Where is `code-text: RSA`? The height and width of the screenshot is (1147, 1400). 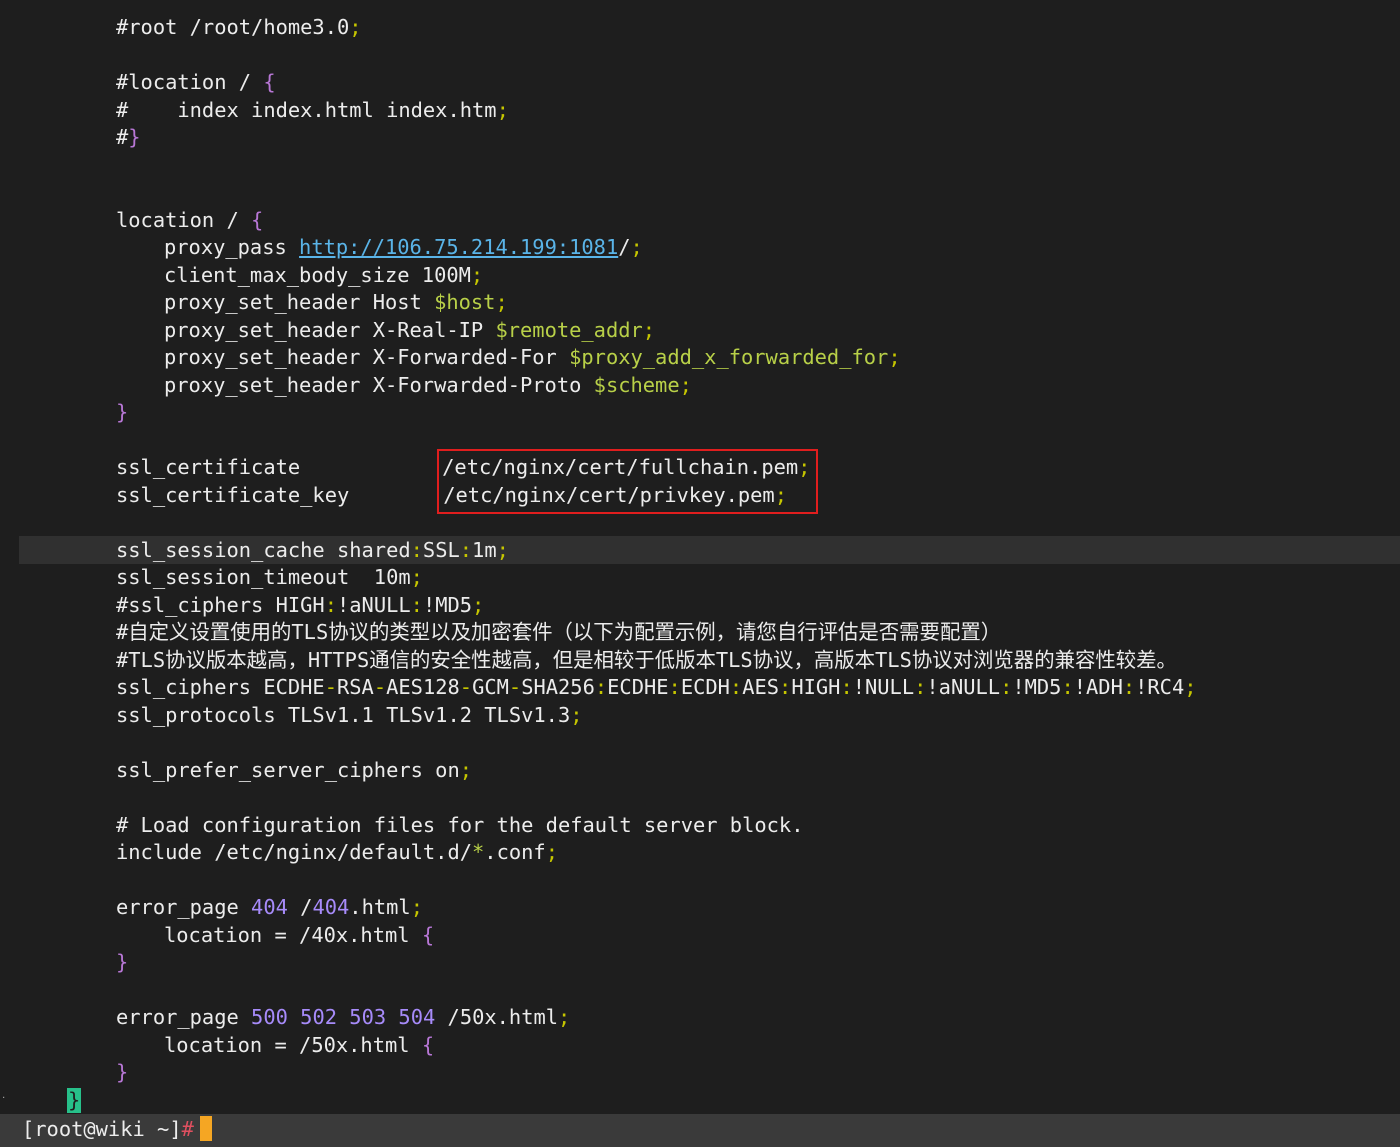 code-text: RSA is located at coordinates (355, 687).